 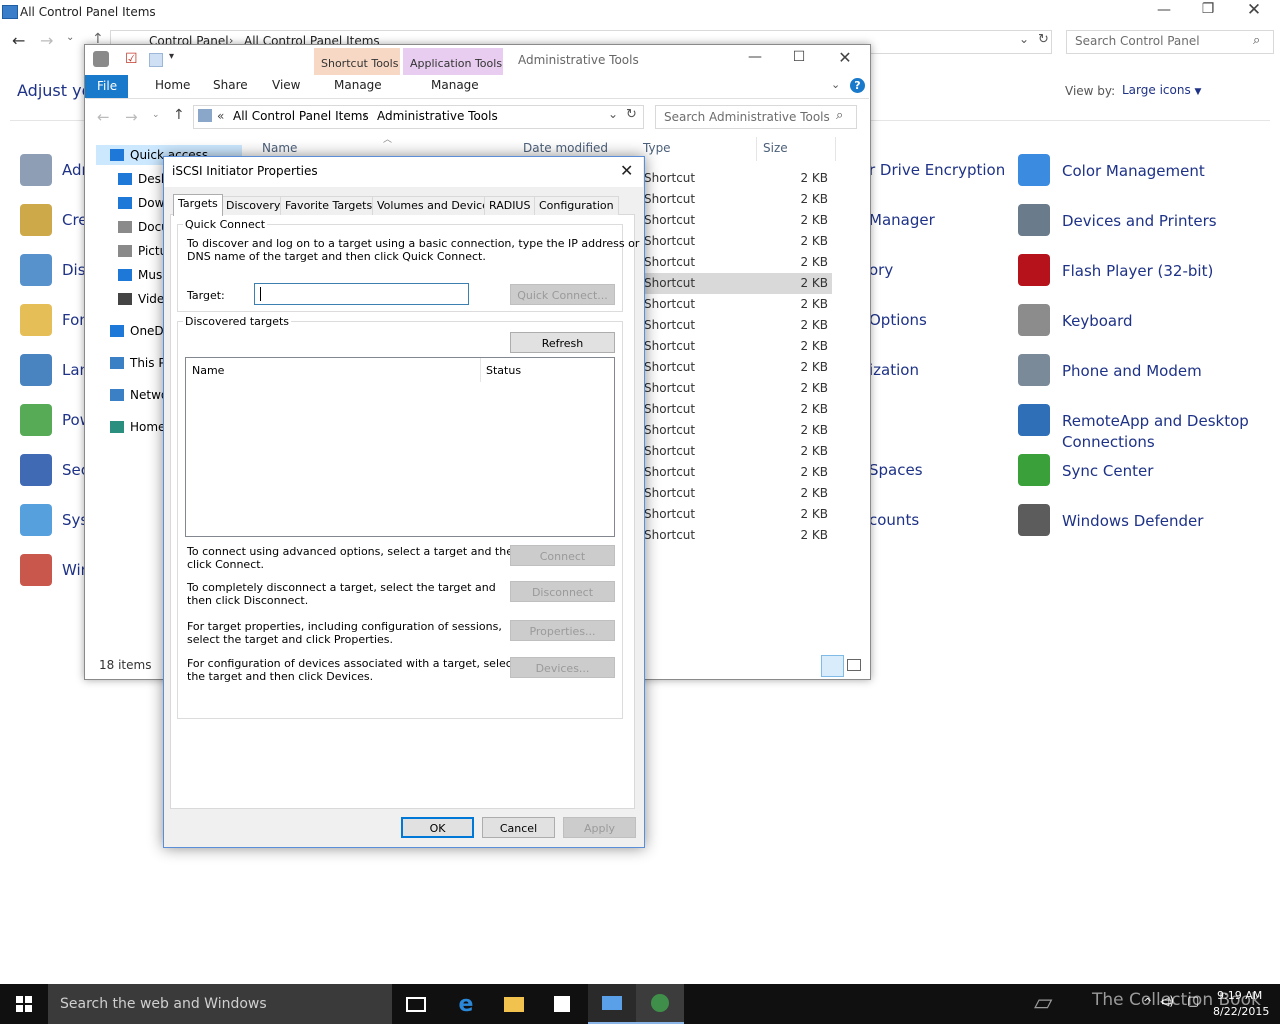 I want to click on task-view-button, so click(x=416, y=1004).